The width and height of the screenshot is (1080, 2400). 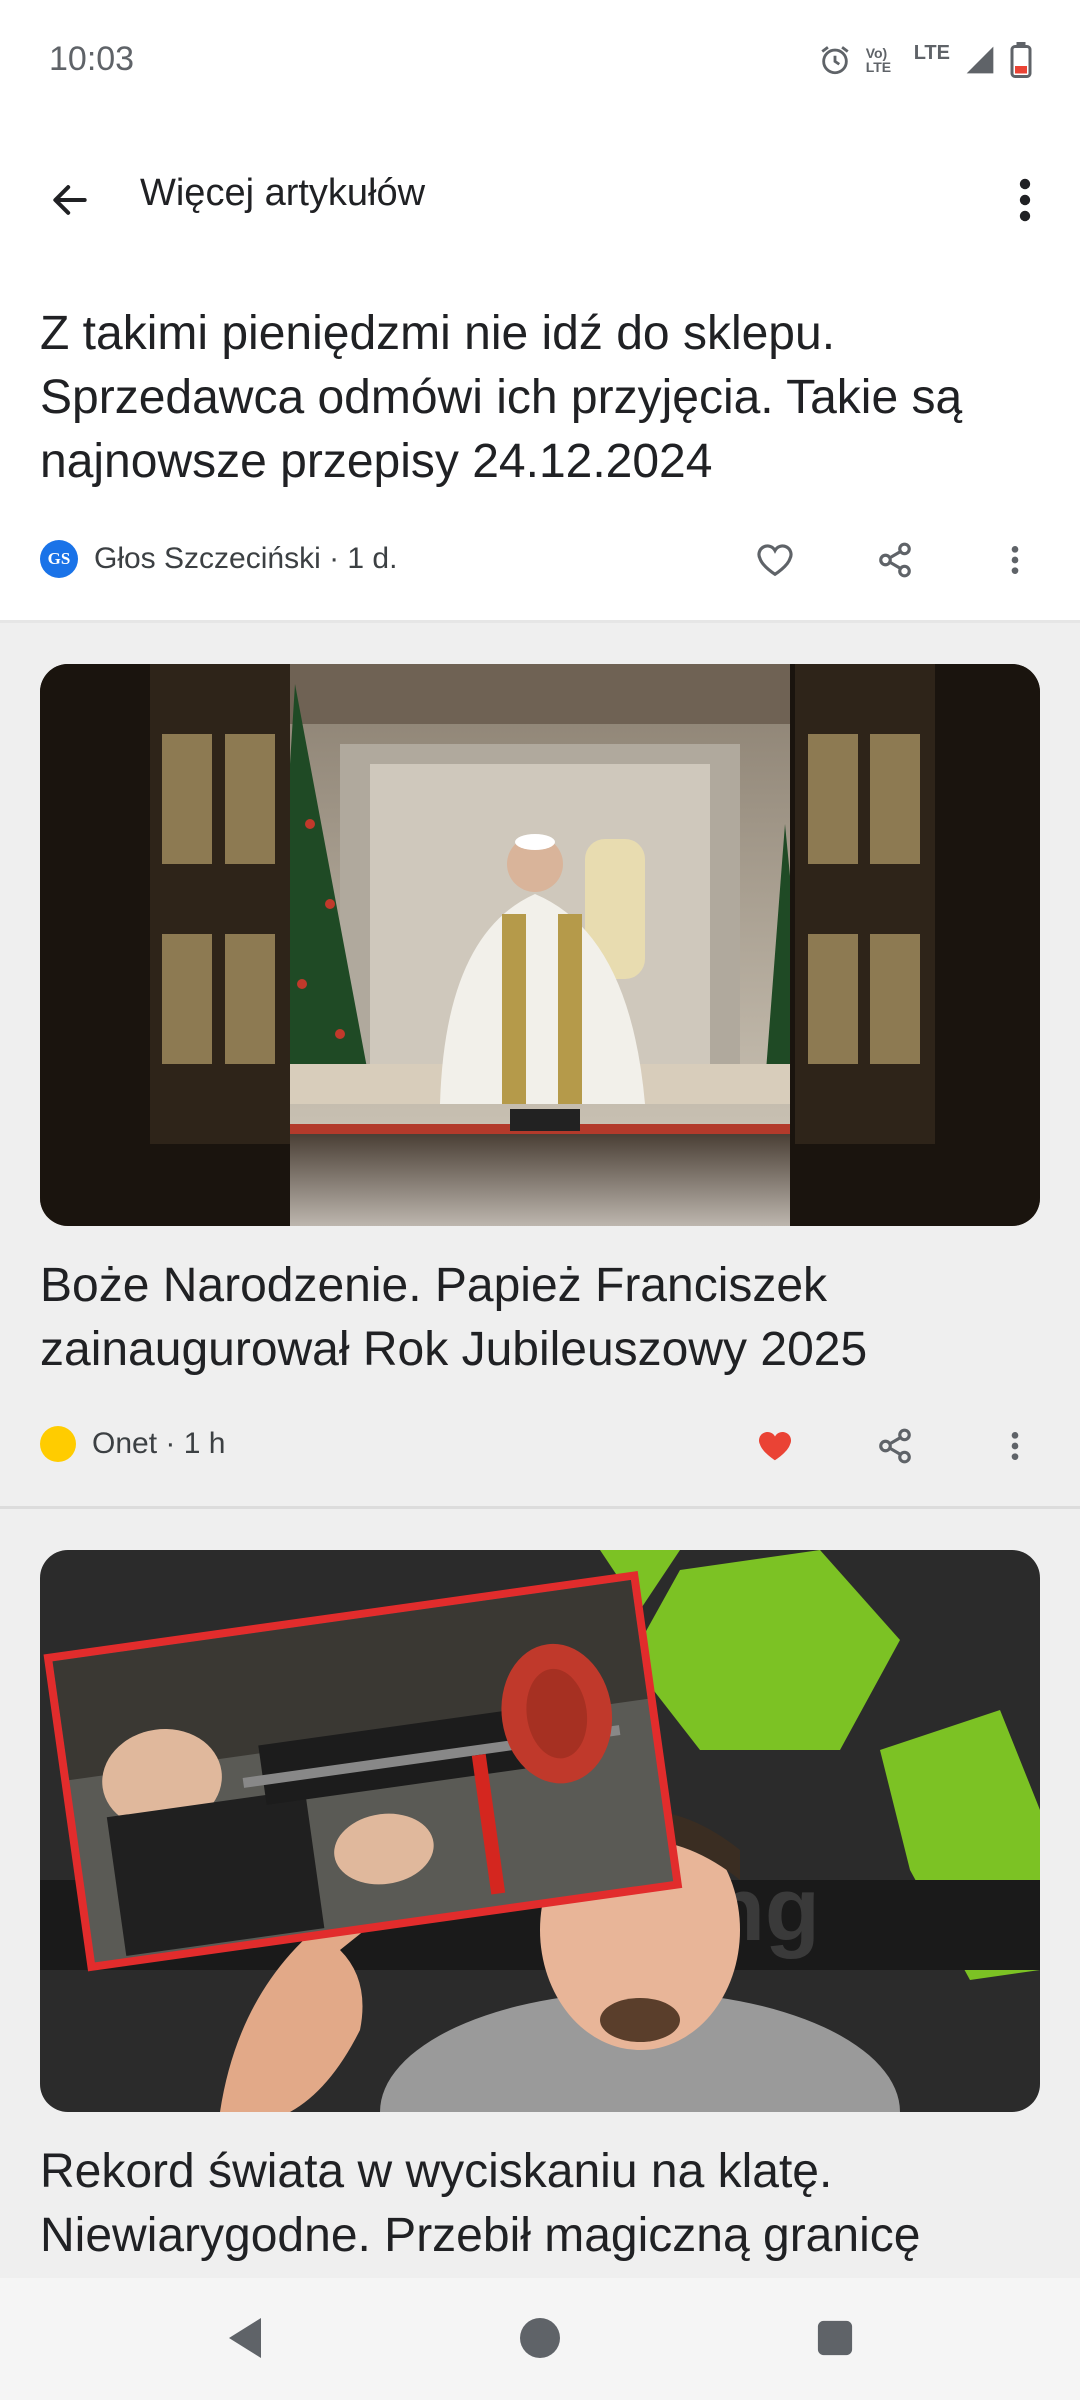 I want to click on nav-back-button, so click(x=245, y=2338).